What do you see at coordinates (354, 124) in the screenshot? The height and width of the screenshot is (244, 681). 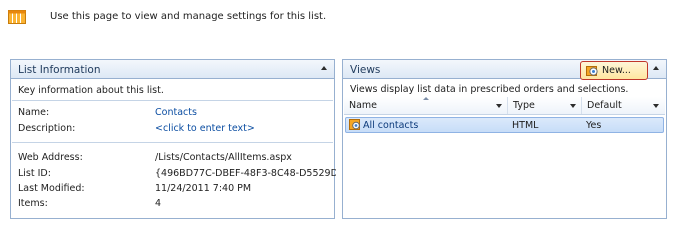 I see `view-icon` at bounding box center [354, 124].